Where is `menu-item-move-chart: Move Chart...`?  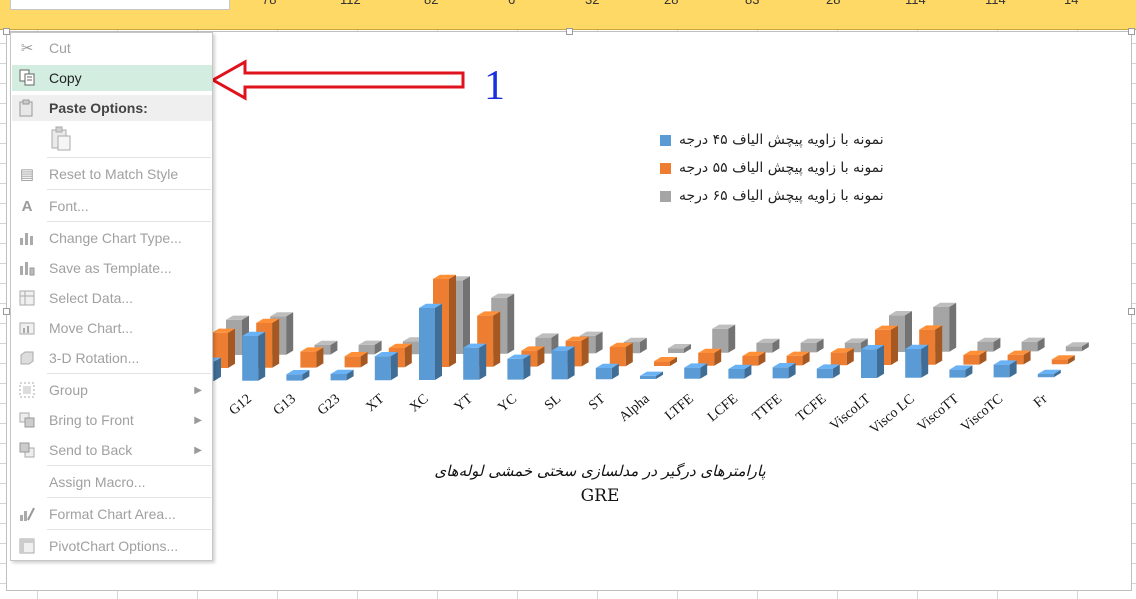 menu-item-move-chart: Move Chart... is located at coordinates (112, 328).